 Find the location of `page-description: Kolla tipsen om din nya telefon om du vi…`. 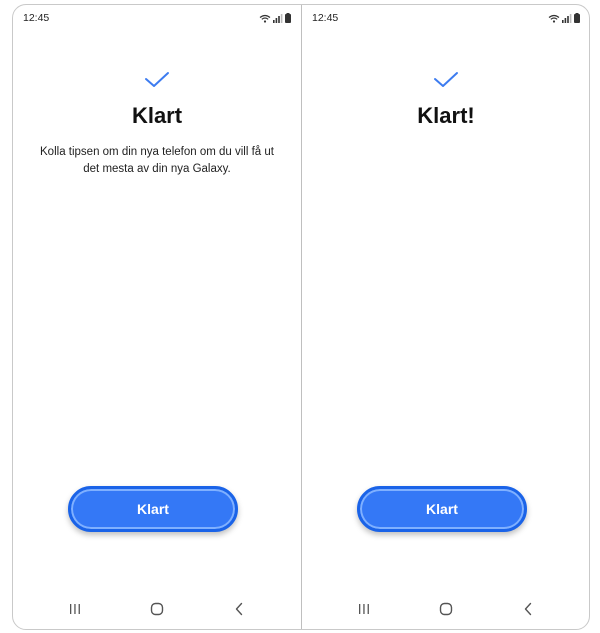

page-description: Kolla tipsen om din nya telefon om du vi… is located at coordinates (157, 160).